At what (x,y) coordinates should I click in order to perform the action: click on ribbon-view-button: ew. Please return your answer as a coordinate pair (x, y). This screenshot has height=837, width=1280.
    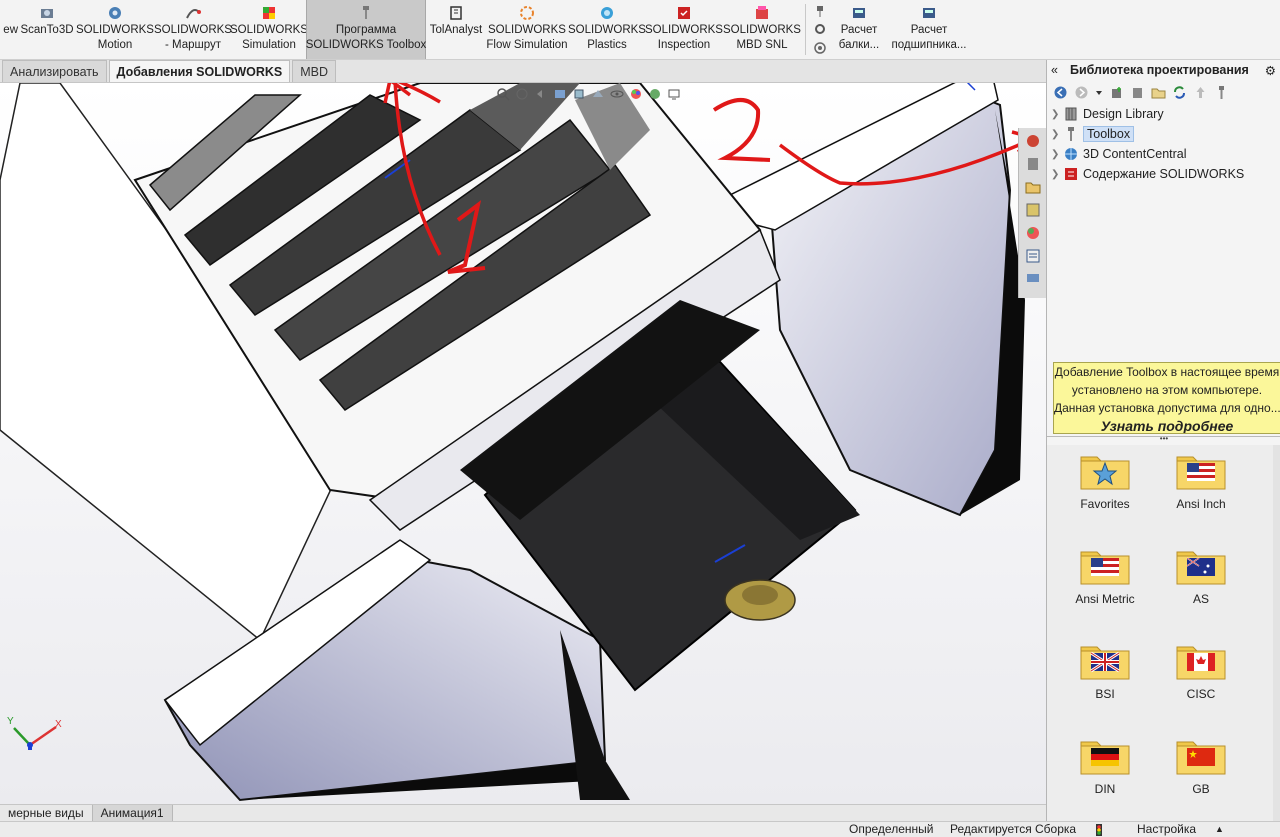
    Looking at the image, I should click on (9, 29).